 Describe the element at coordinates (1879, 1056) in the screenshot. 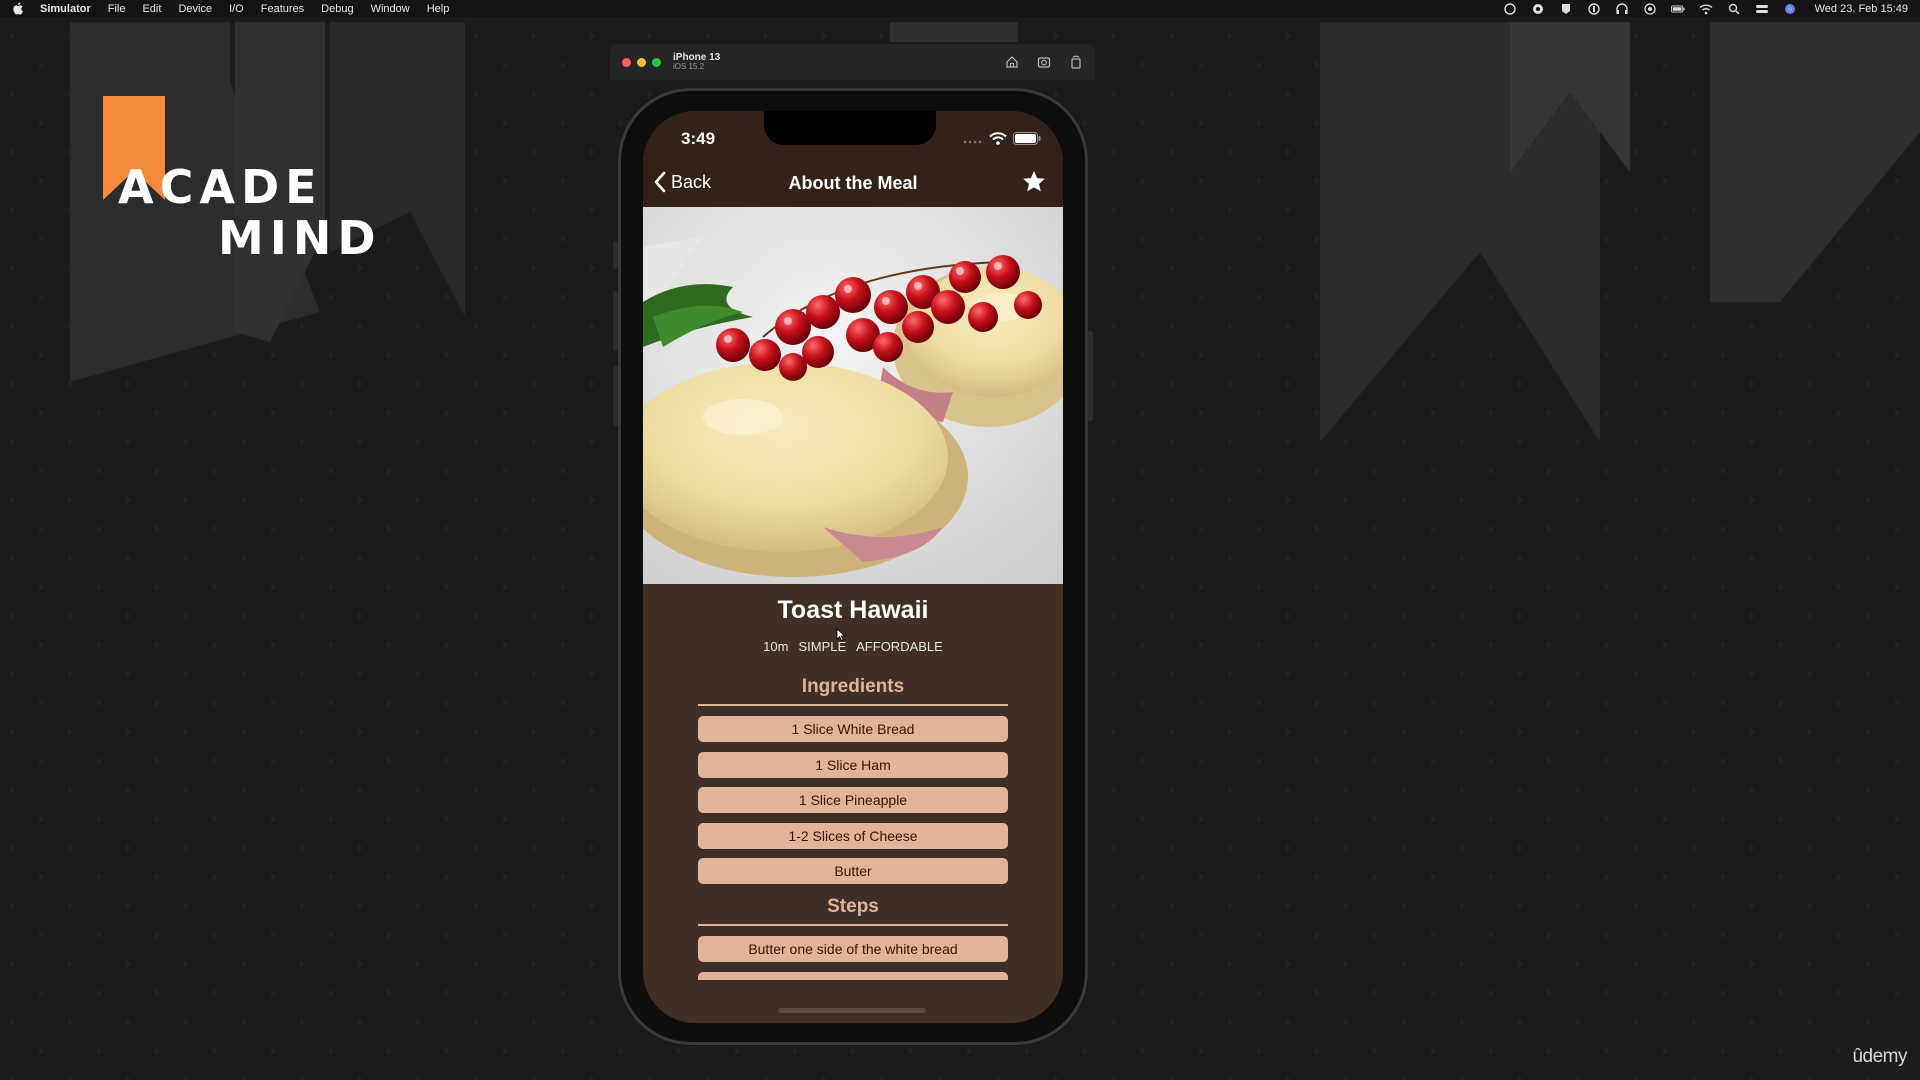

I see `udemy-watermark: ûdemy` at that location.